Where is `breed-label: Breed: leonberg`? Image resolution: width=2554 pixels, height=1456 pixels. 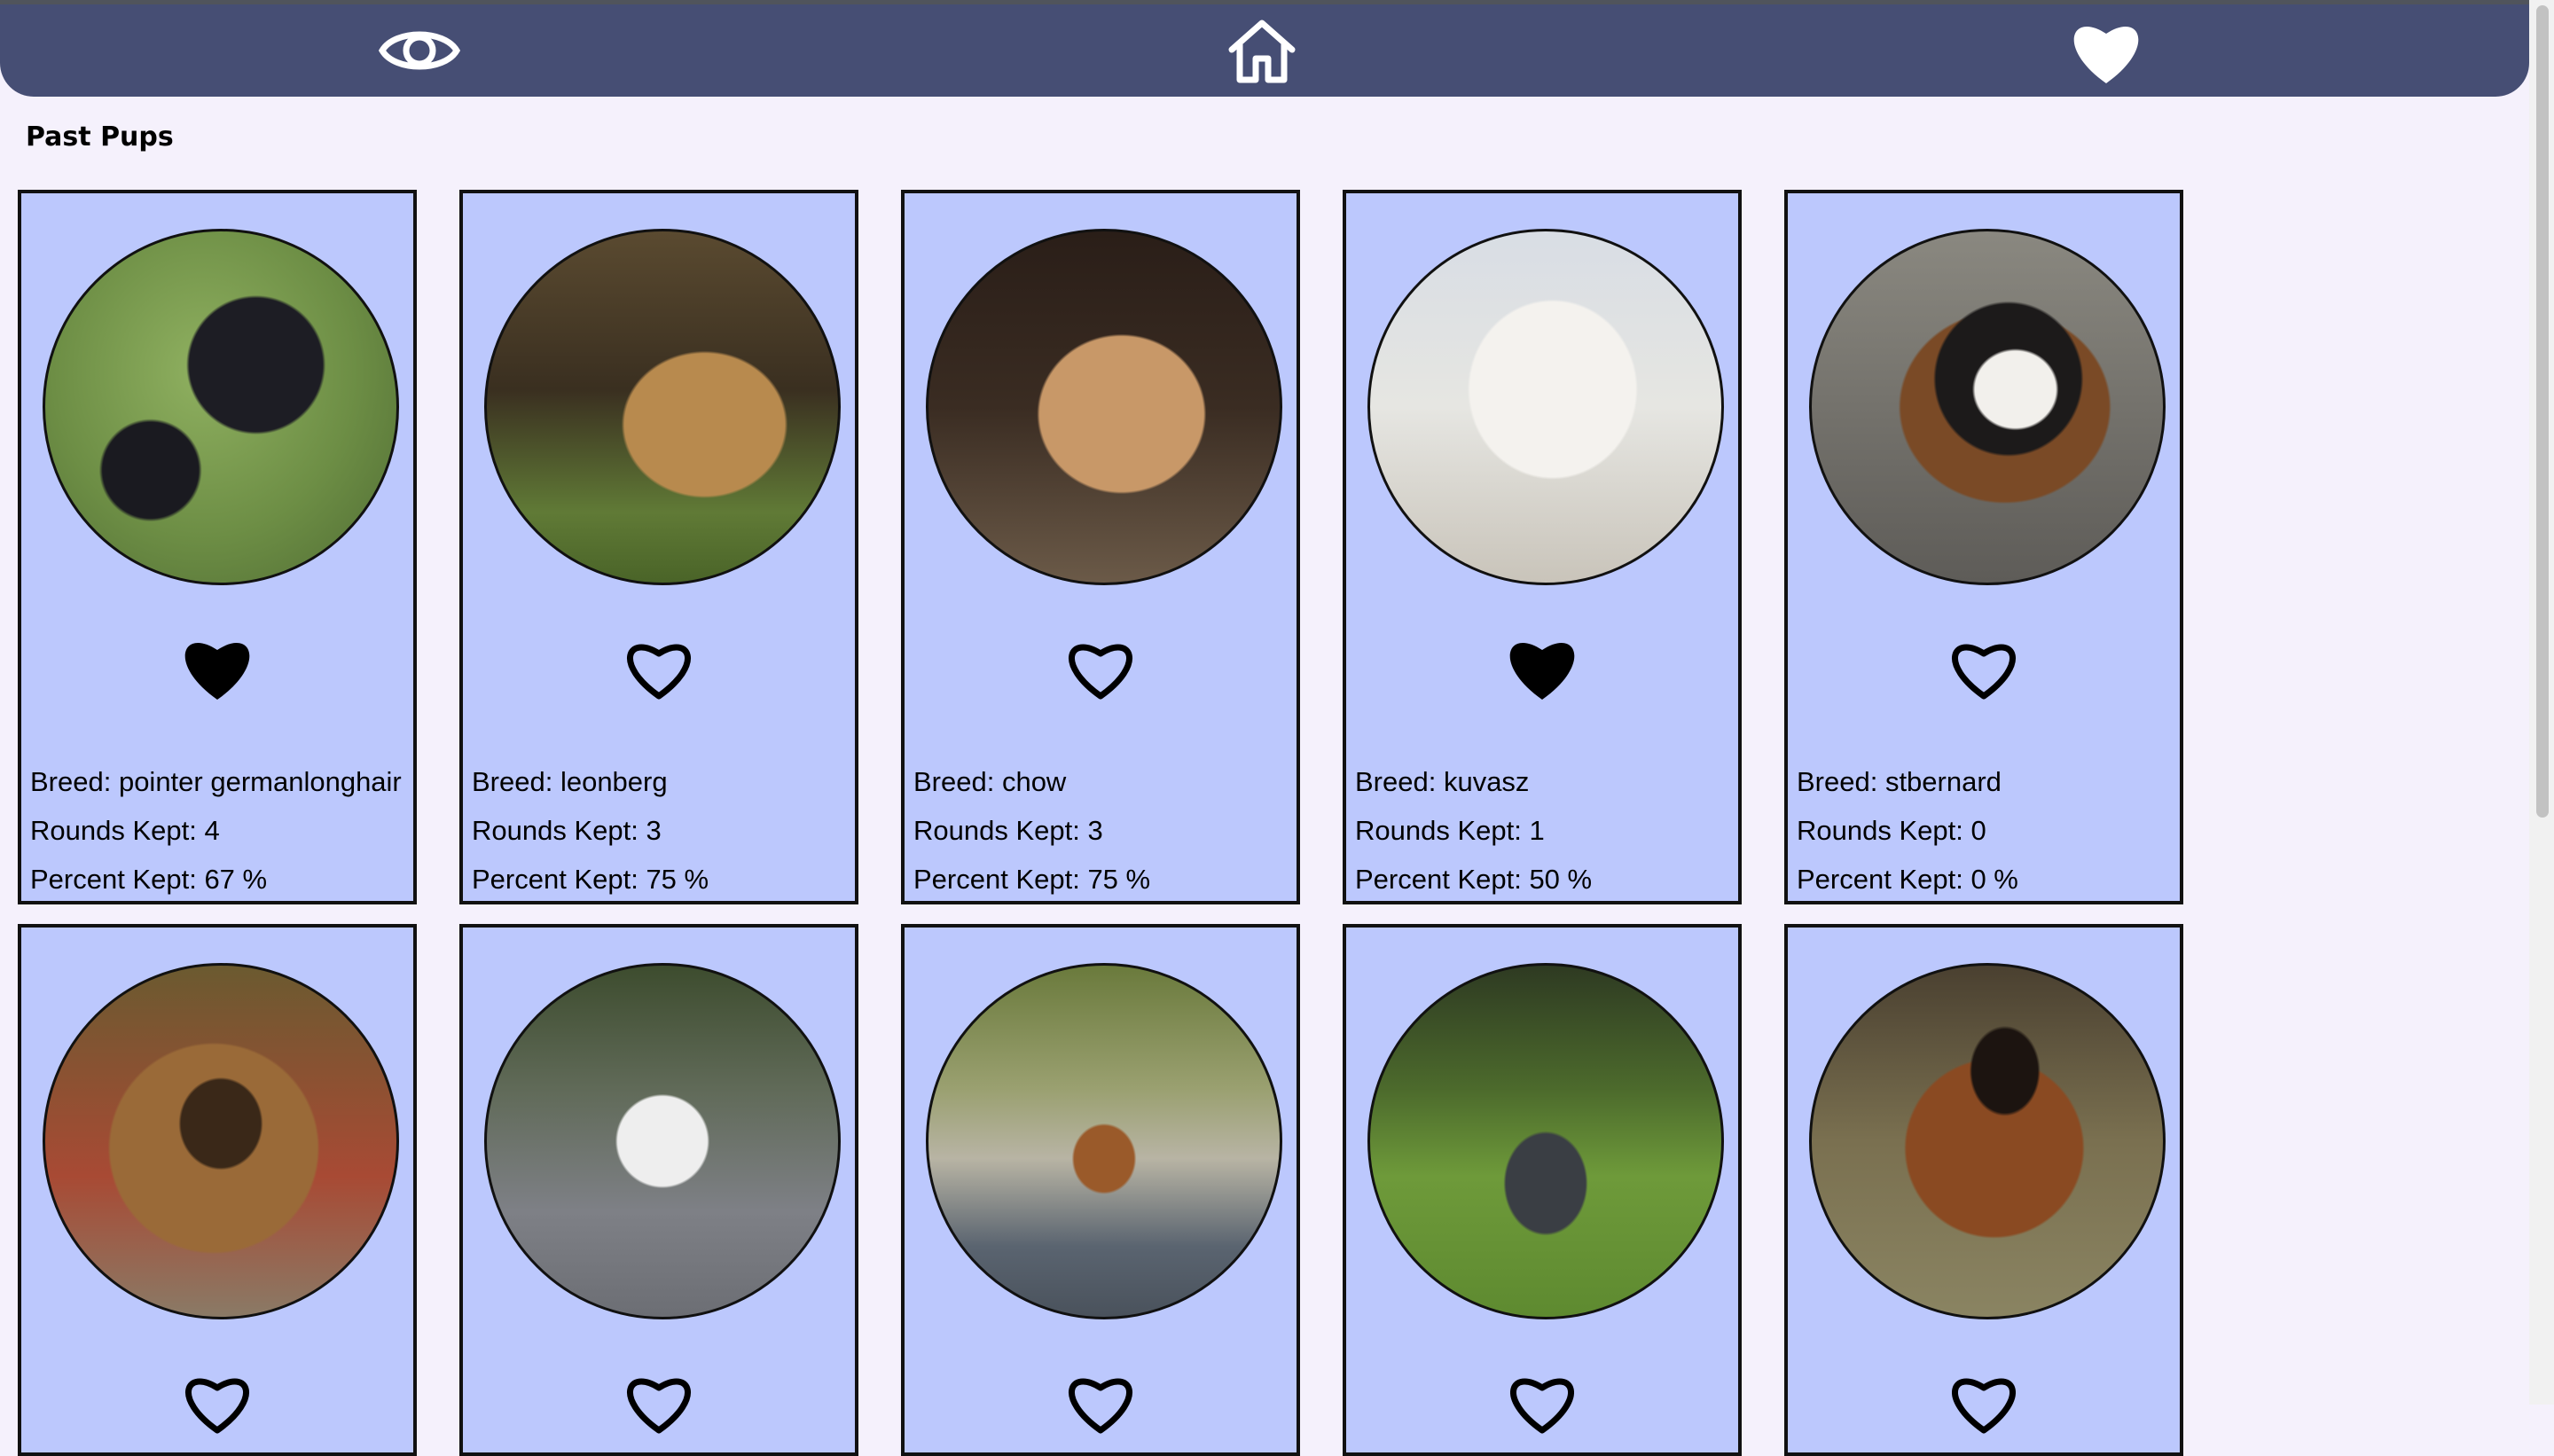 breed-label: Breed: leonberg is located at coordinates (570, 781).